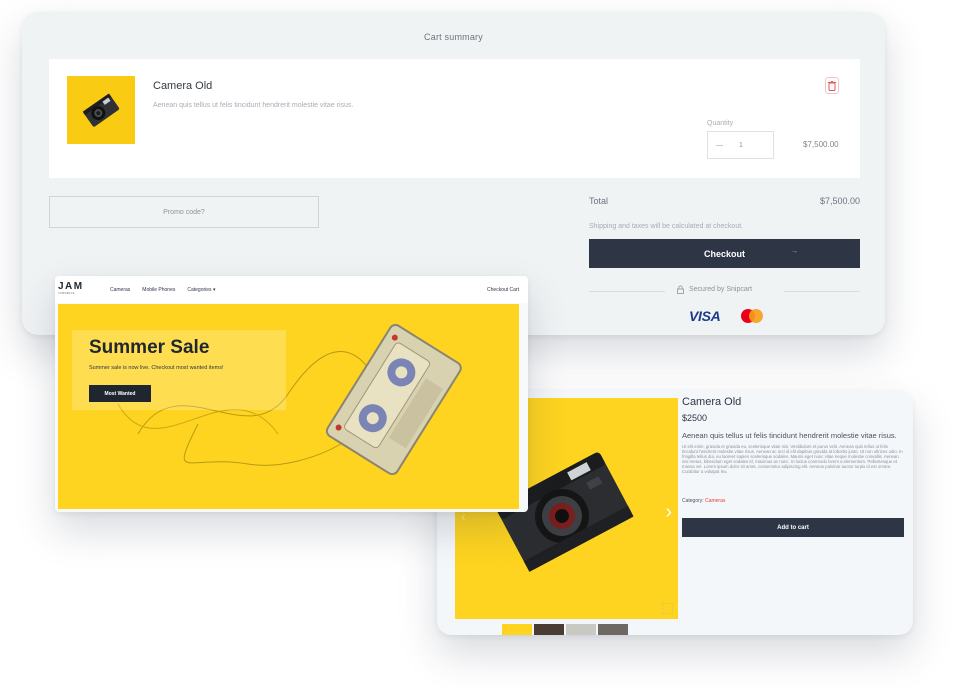 This screenshot has height=689, width=957. I want to click on total-label: Total, so click(599, 201).